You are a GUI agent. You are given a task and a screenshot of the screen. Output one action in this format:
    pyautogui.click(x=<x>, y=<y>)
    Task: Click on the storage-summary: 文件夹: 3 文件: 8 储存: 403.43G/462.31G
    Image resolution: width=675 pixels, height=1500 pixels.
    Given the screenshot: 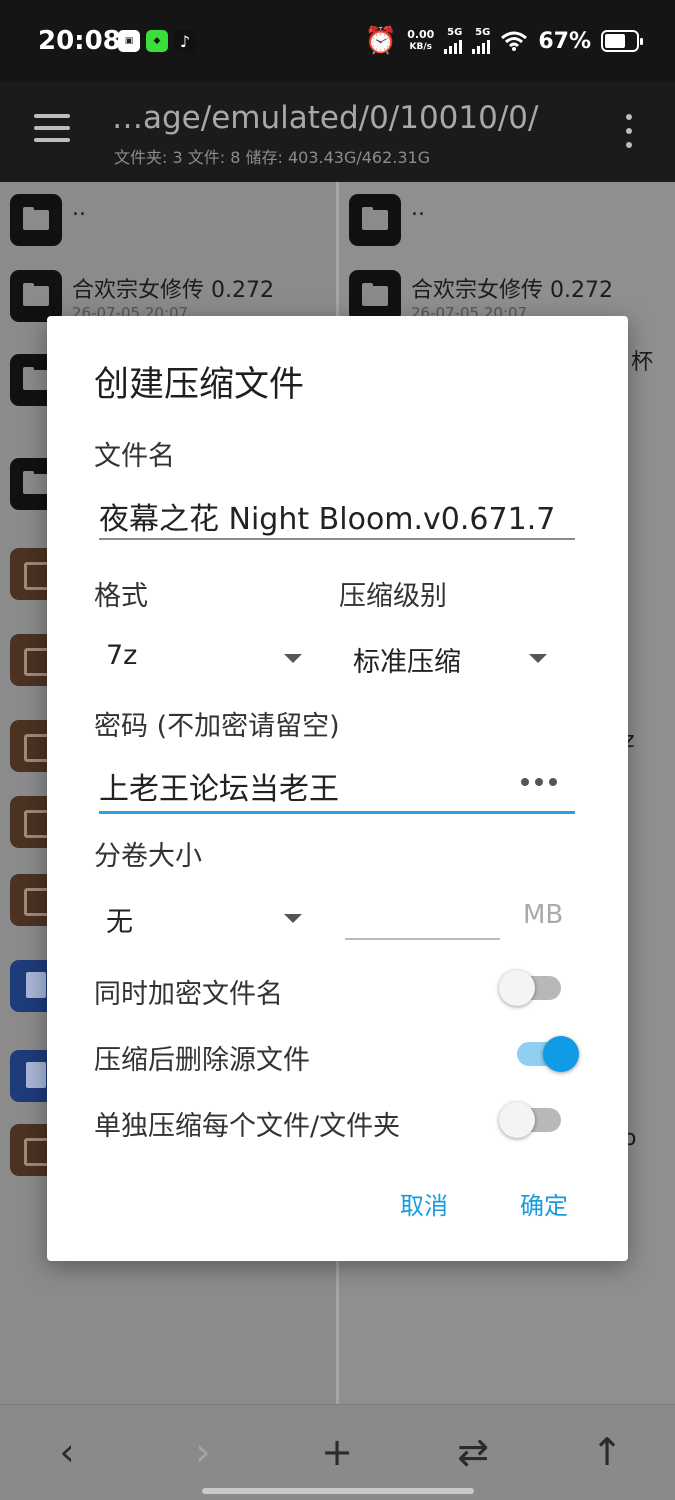 What is the action you would take?
    pyautogui.click(x=272, y=157)
    